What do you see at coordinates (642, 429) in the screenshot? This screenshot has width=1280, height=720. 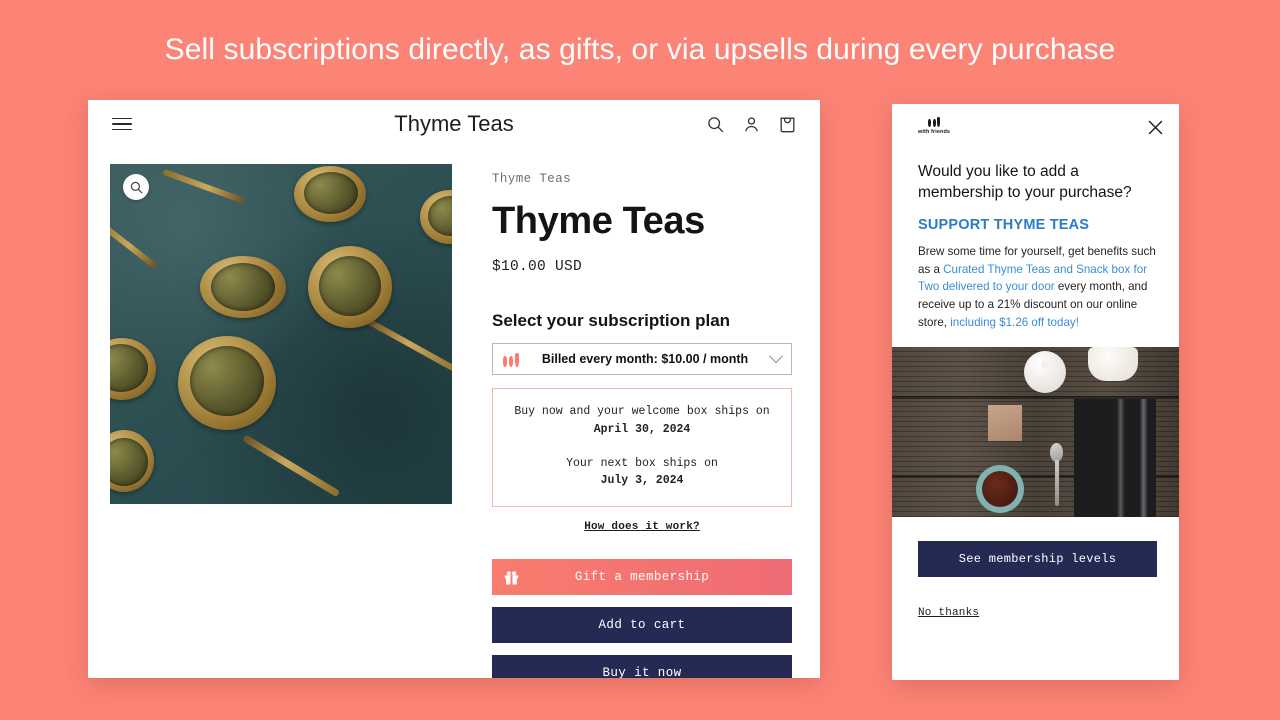 I see `welcome-box-date: April 30, 2024` at bounding box center [642, 429].